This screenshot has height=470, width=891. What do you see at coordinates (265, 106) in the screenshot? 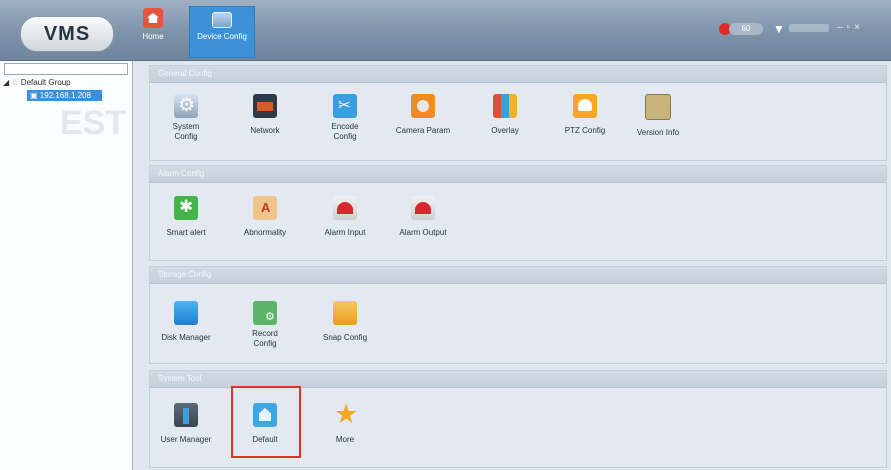
I see `network-icon` at bounding box center [265, 106].